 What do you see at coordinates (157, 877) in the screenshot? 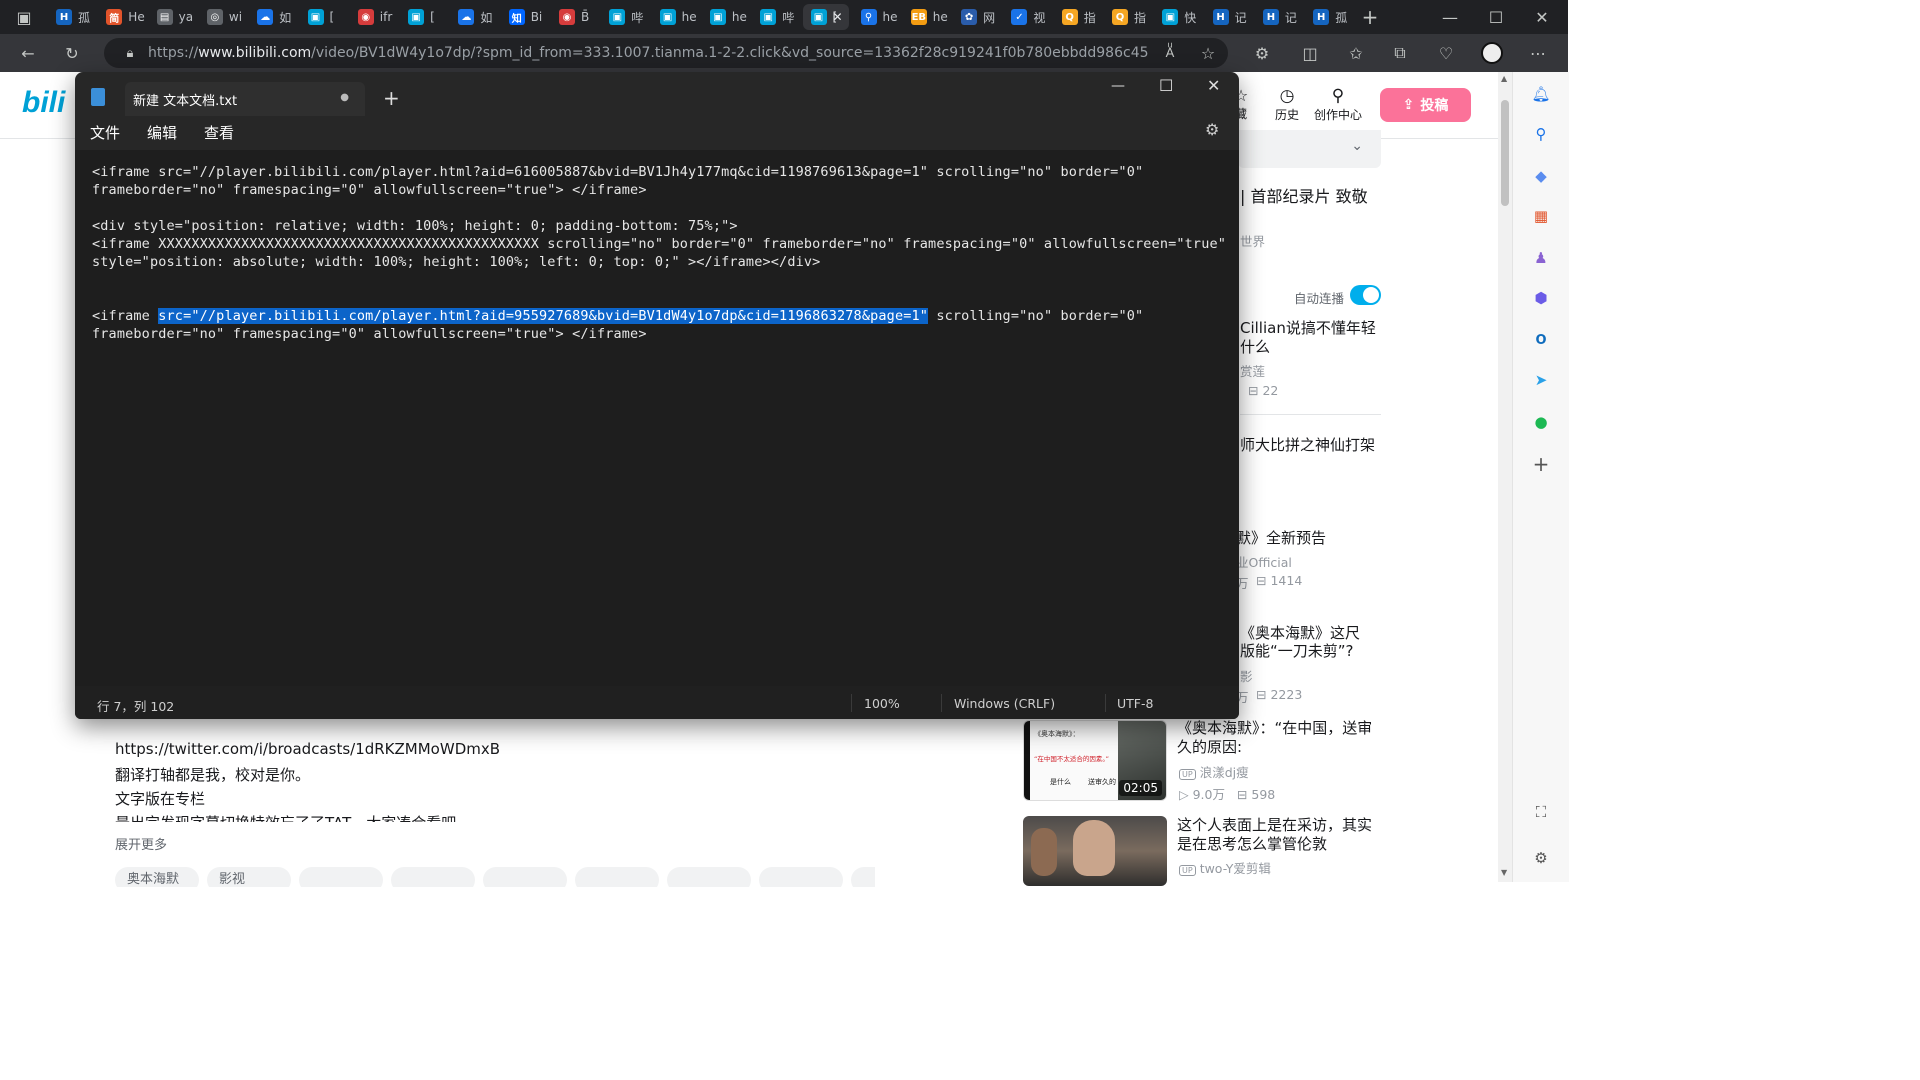
I see `tag-pill: 奥本海默` at bounding box center [157, 877].